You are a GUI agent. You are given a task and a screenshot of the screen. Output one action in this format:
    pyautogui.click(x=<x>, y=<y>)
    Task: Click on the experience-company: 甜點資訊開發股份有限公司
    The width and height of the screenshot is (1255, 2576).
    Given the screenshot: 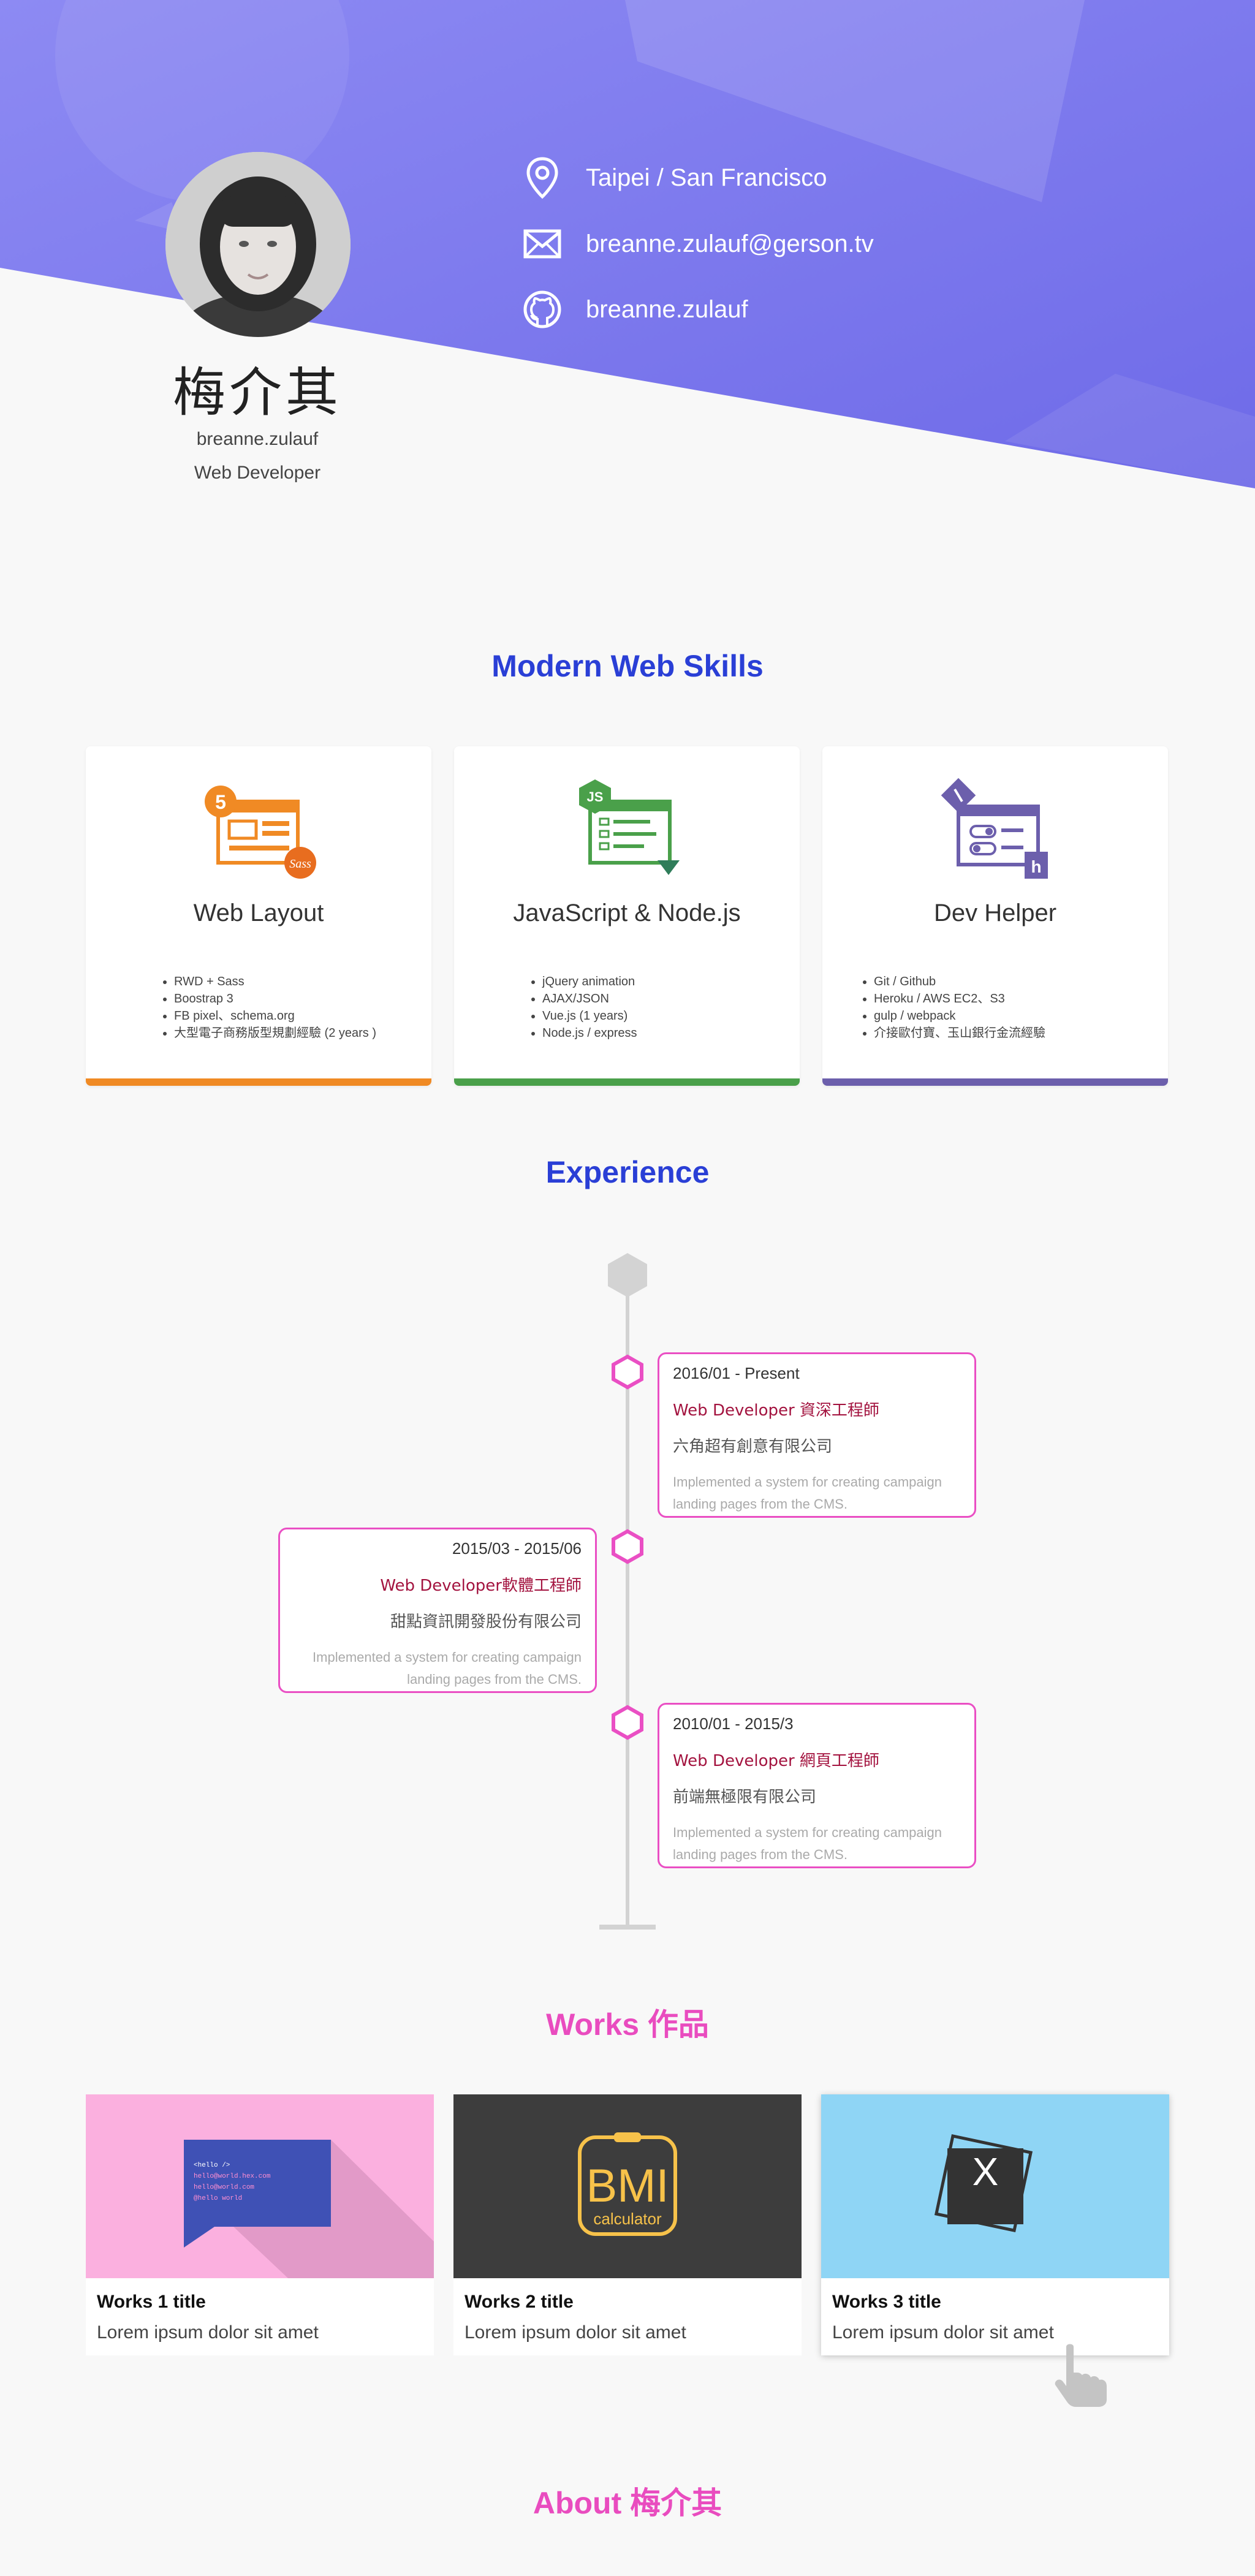 What is the action you would take?
    pyautogui.click(x=486, y=1622)
    